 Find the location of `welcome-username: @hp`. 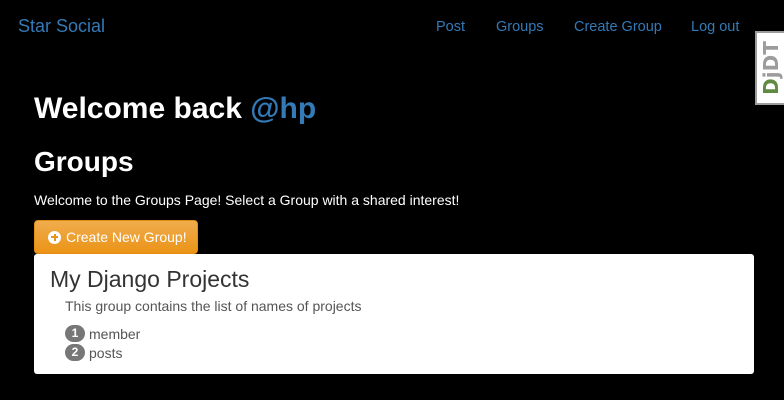

welcome-username: @hp is located at coordinates (283, 108).